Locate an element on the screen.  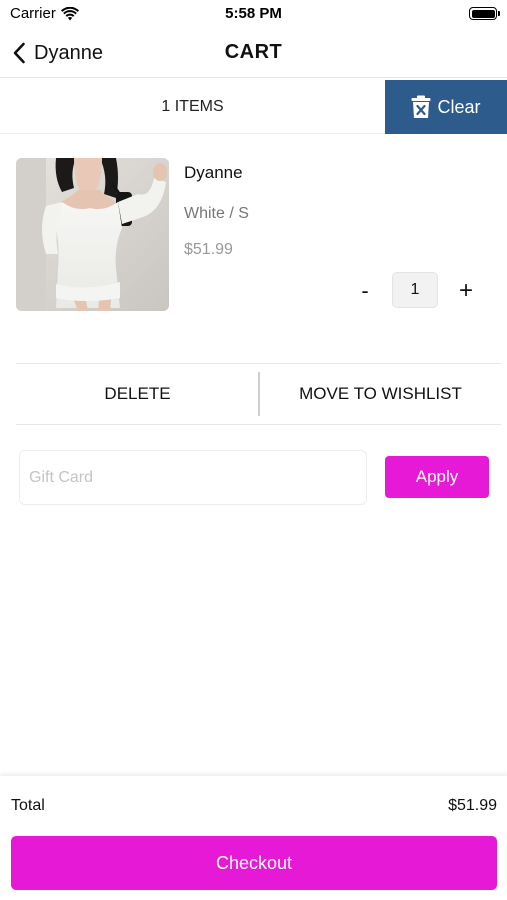
product-photo is located at coordinates (92, 234).